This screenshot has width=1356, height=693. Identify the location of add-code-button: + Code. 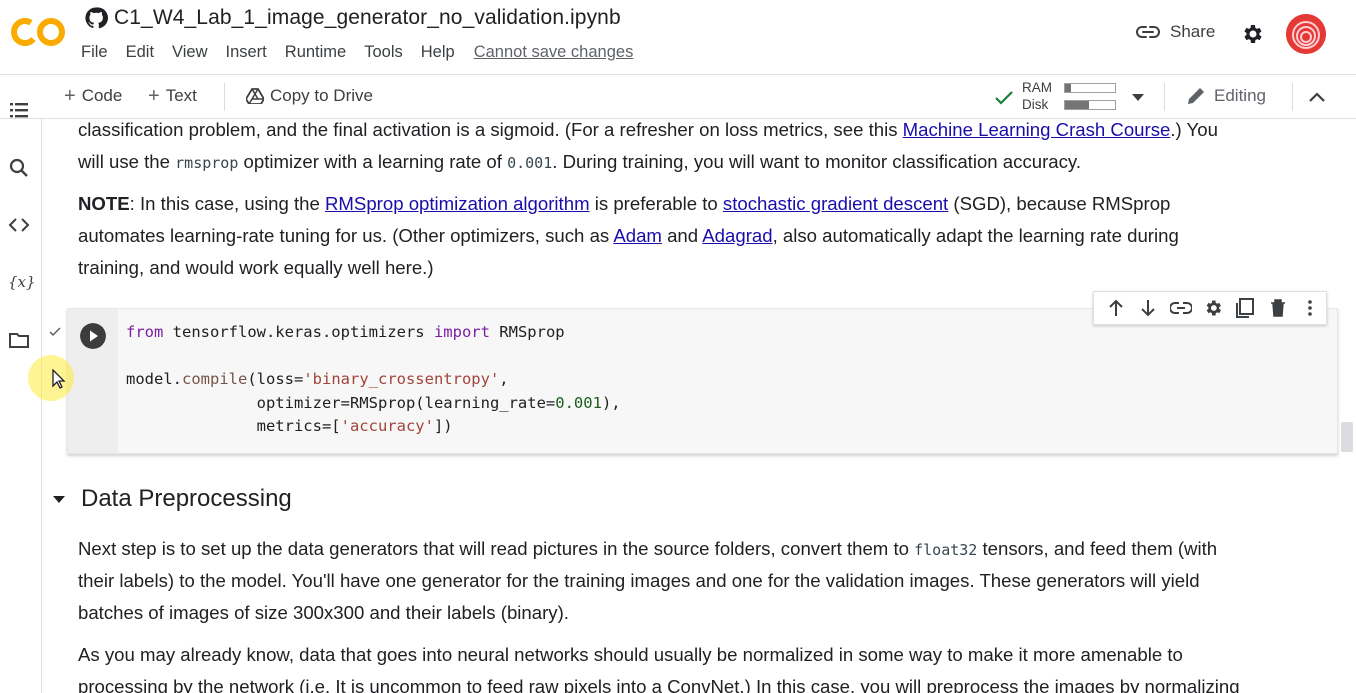
(93, 96).